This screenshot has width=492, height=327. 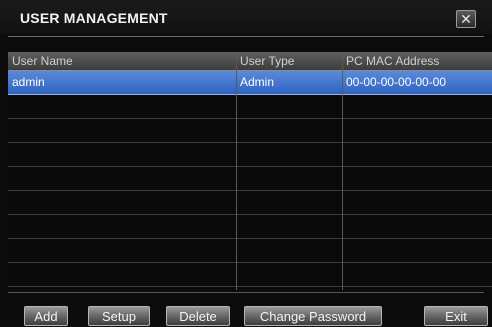 I want to click on add-button: Add, so click(x=46, y=316).